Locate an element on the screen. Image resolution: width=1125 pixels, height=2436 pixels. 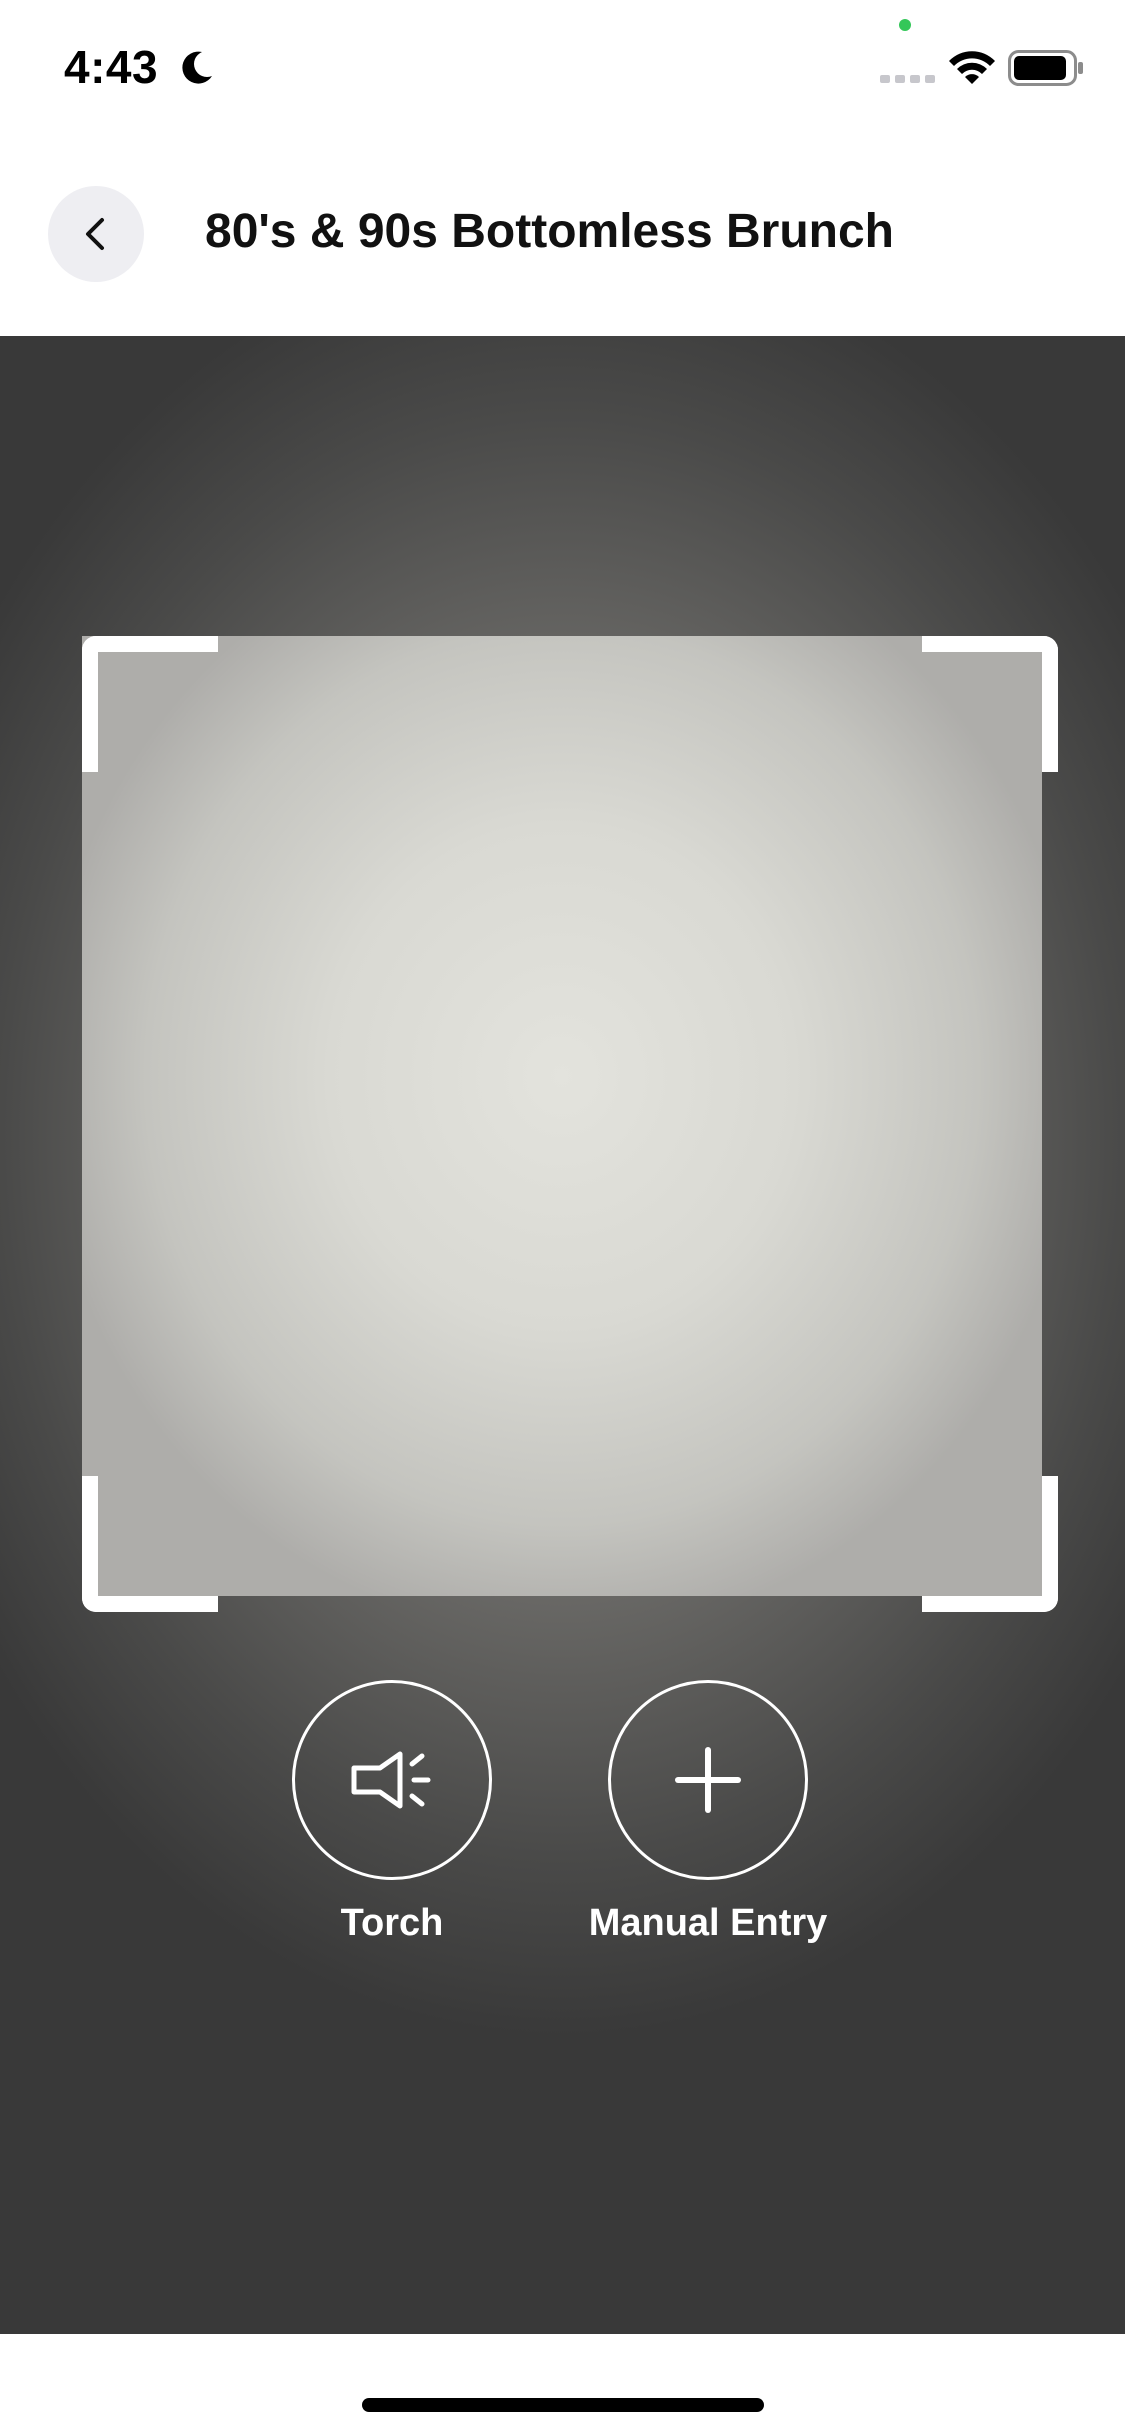
scan-corner-bottom-right is located at coordinates (990, 1544).